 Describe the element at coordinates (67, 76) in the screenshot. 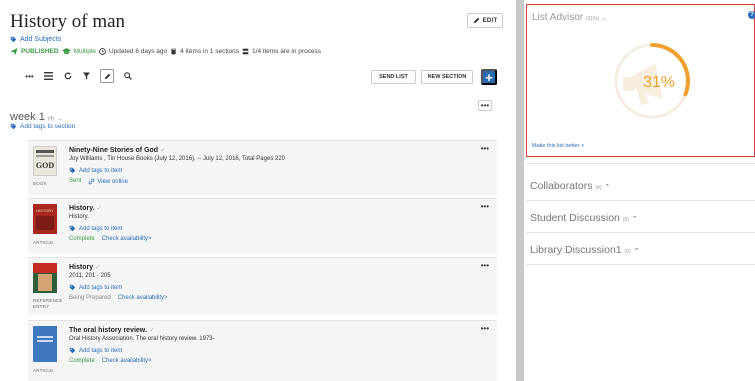

I see `refresh-icon` at that location.